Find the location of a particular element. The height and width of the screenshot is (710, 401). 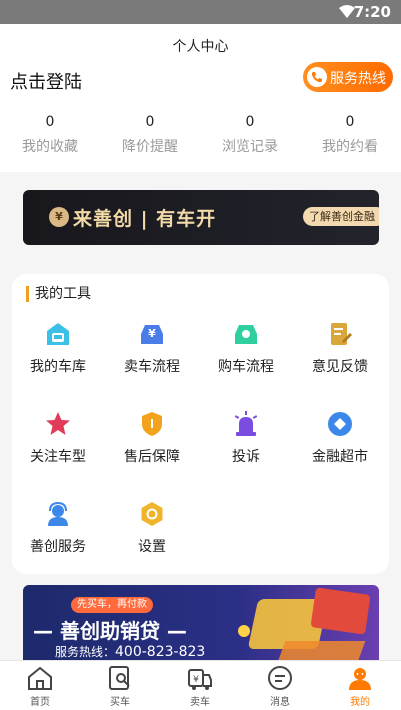

tool-label: 我的车库 is located at coordinates (58, 367).